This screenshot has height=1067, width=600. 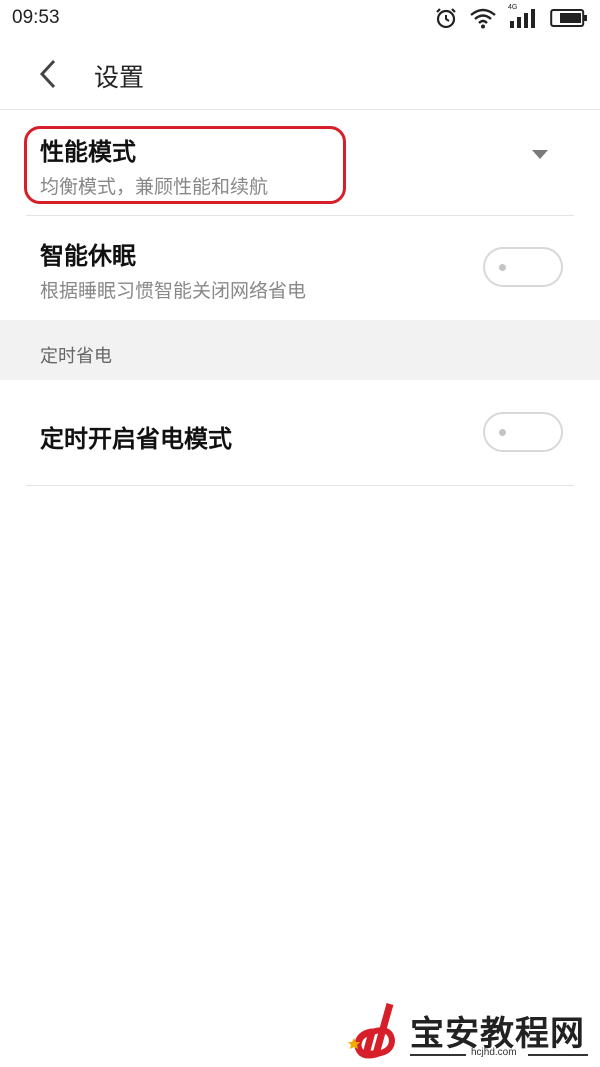 What do you see at coordinates (300, 73) in the screenshot?
I see `app-bar: 设置` at bounding box center [300, 73].